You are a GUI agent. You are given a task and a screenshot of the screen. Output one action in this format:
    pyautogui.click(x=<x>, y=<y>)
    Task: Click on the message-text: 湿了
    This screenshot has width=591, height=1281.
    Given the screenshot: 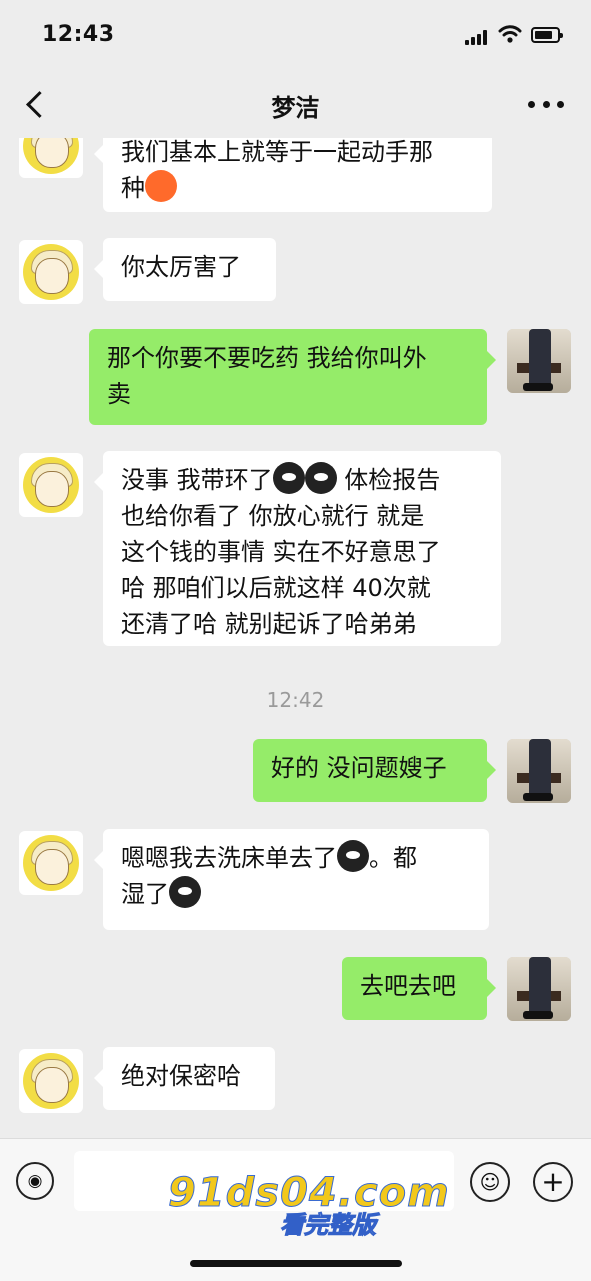 What is the action you would take?
    pyautogui.click(x=145, y=894)
    